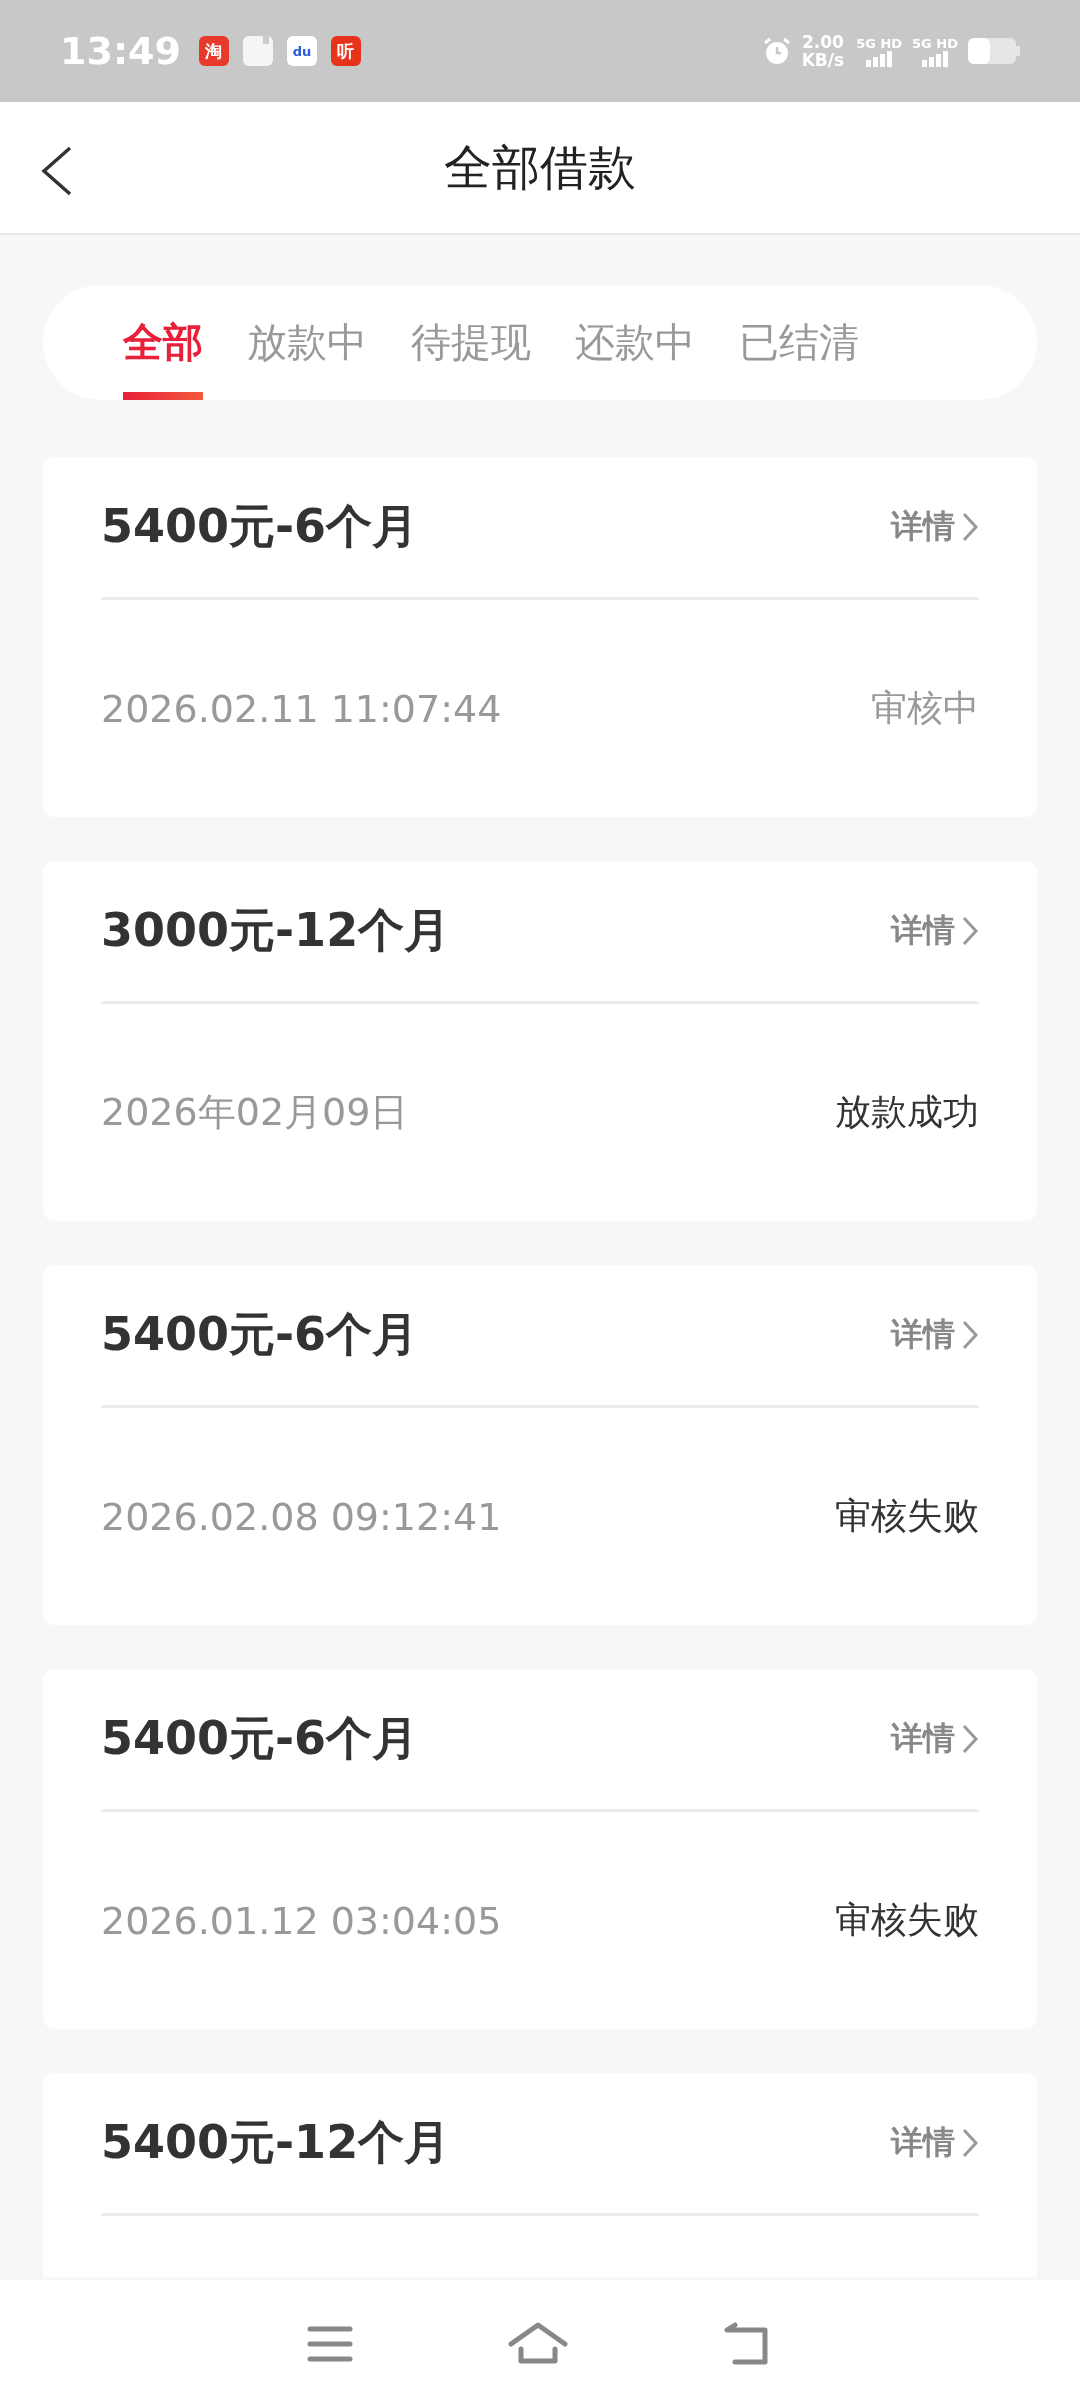  I want to click on app-icon: 淘, so click(213, 51).